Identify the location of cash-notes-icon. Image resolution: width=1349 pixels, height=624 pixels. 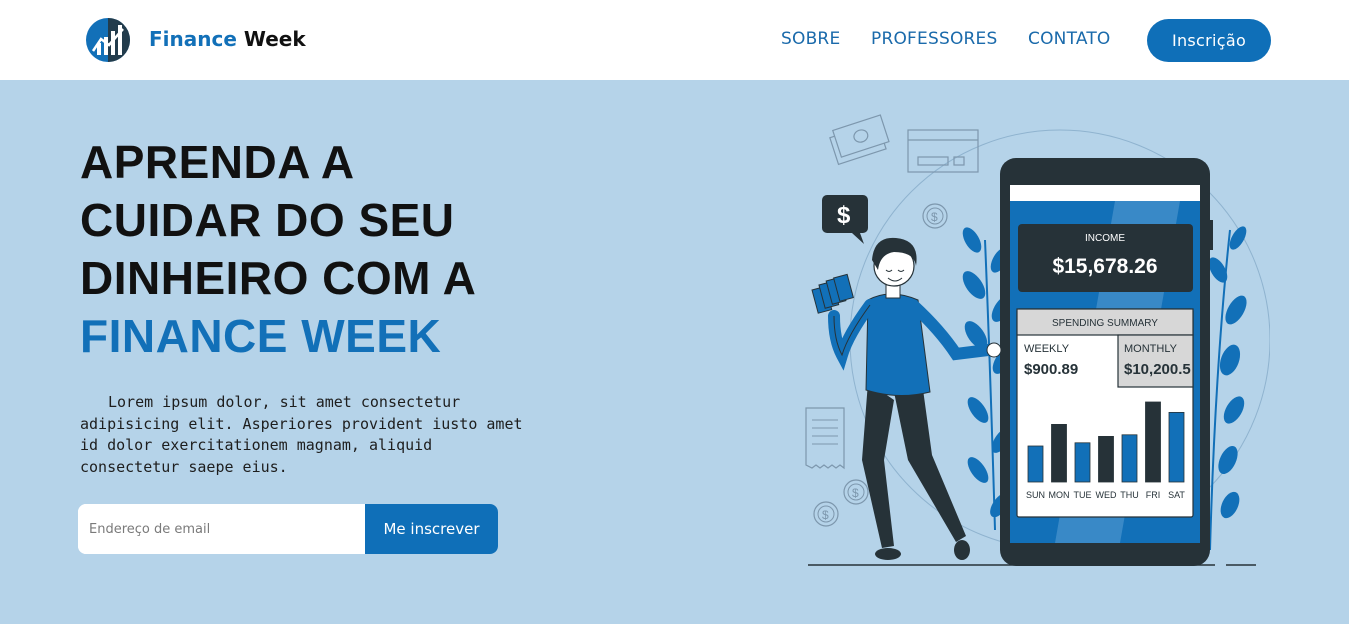
(859, 140).